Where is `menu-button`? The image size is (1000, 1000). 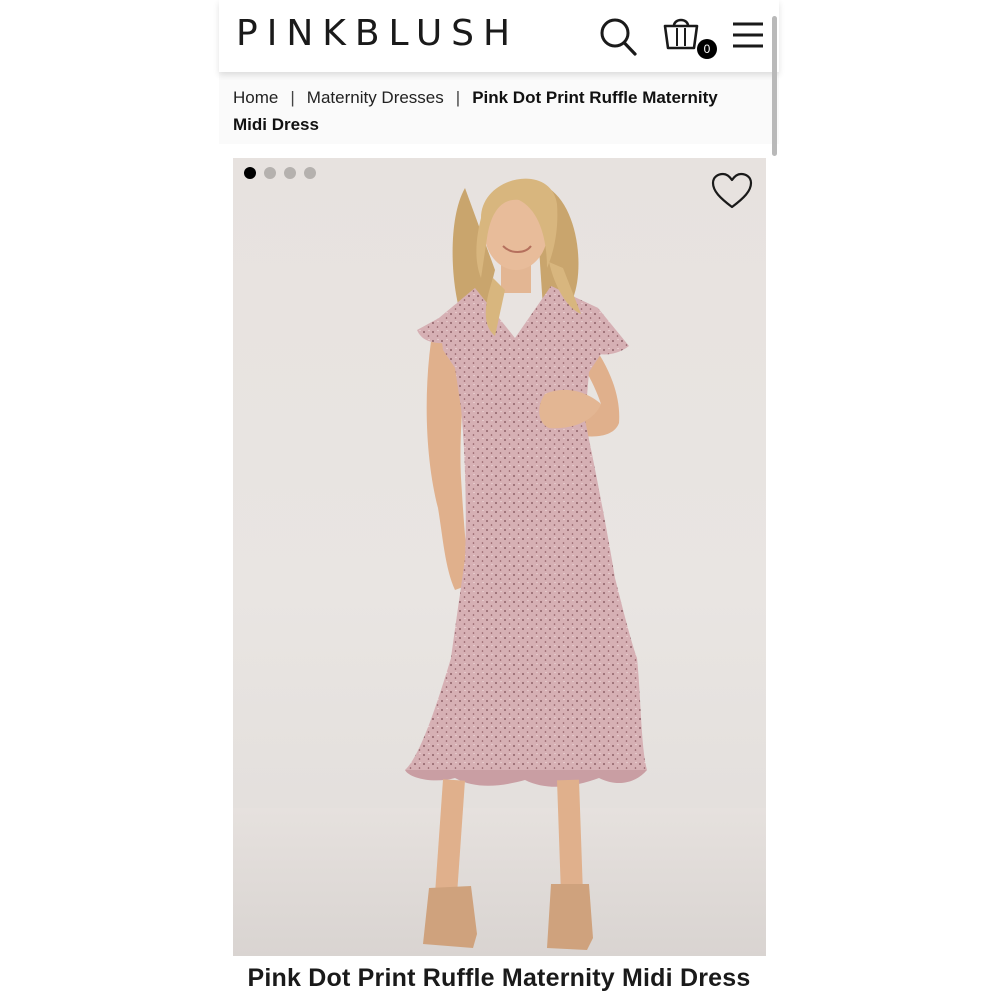
menu-button is located at coordinates (748, 38).